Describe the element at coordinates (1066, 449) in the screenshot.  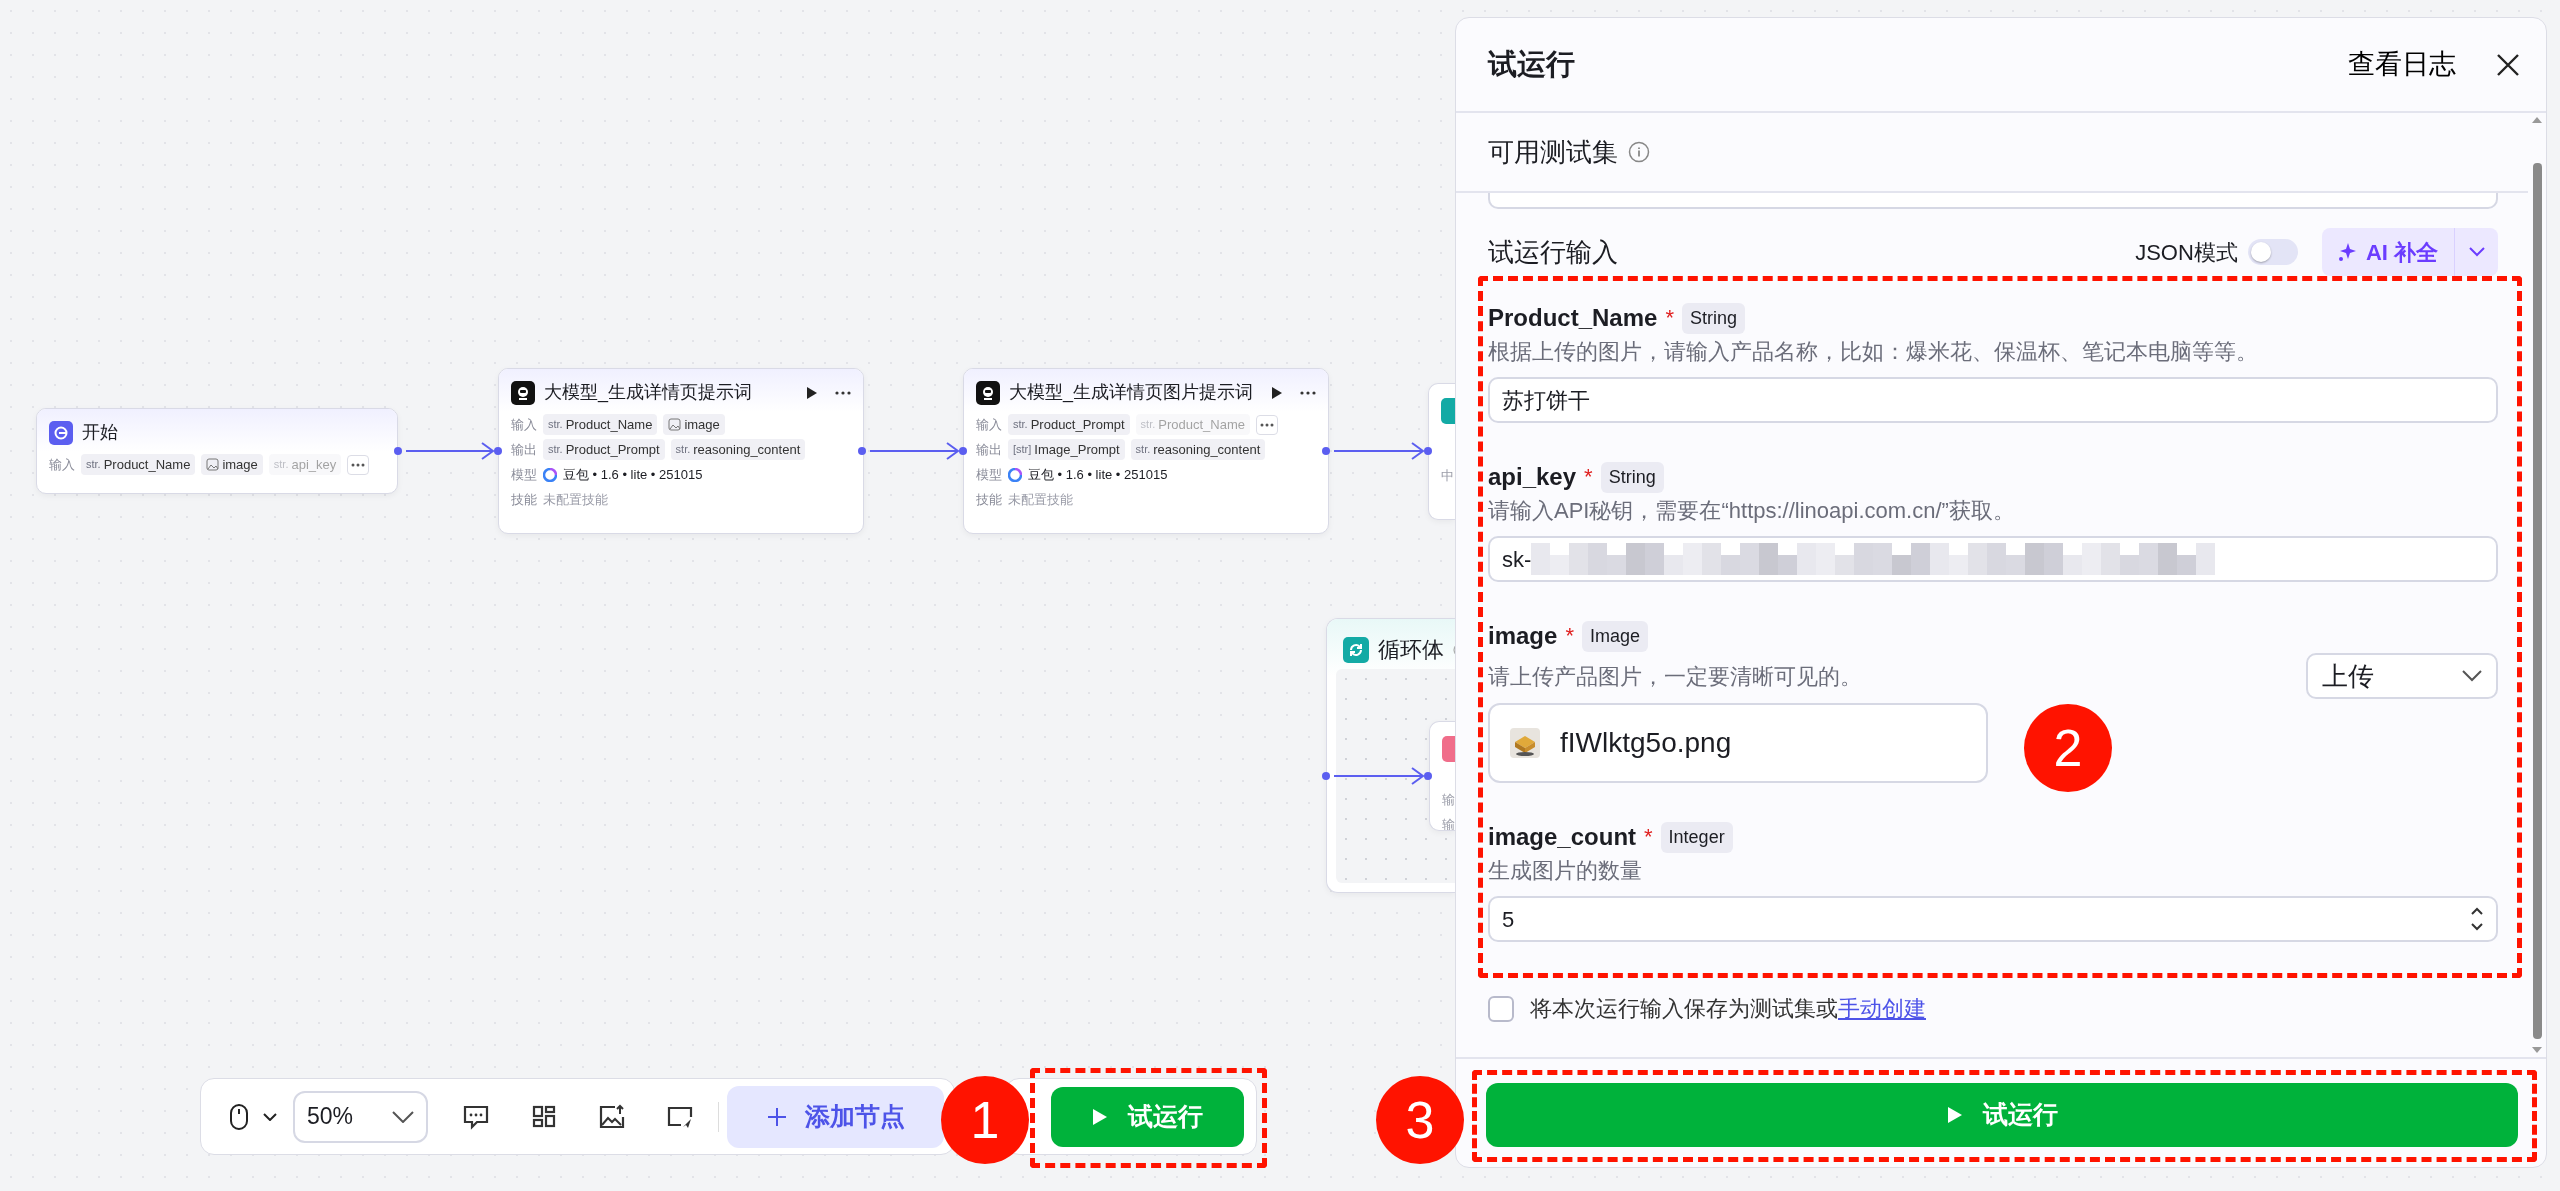
I see `variable-chip: [str] Image_Prompt` at that location.